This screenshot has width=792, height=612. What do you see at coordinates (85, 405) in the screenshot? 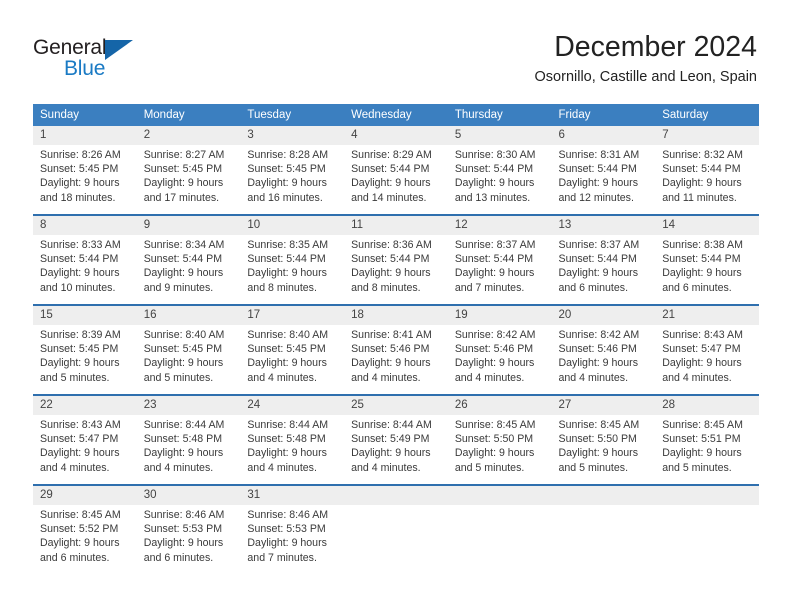
I see `day-number: 22` at bounding box center [85, 405].